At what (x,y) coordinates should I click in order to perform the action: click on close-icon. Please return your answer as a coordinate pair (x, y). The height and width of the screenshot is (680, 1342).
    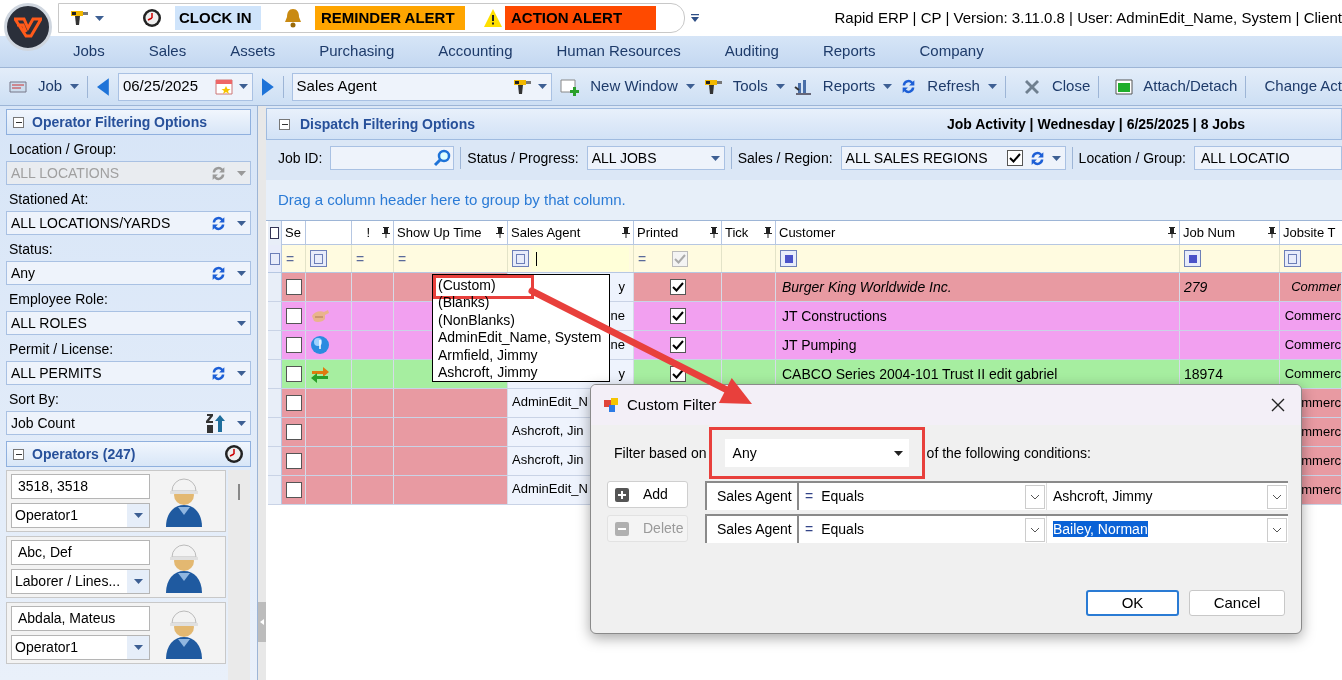
    Looking at the image, I should click on (1278, 405).